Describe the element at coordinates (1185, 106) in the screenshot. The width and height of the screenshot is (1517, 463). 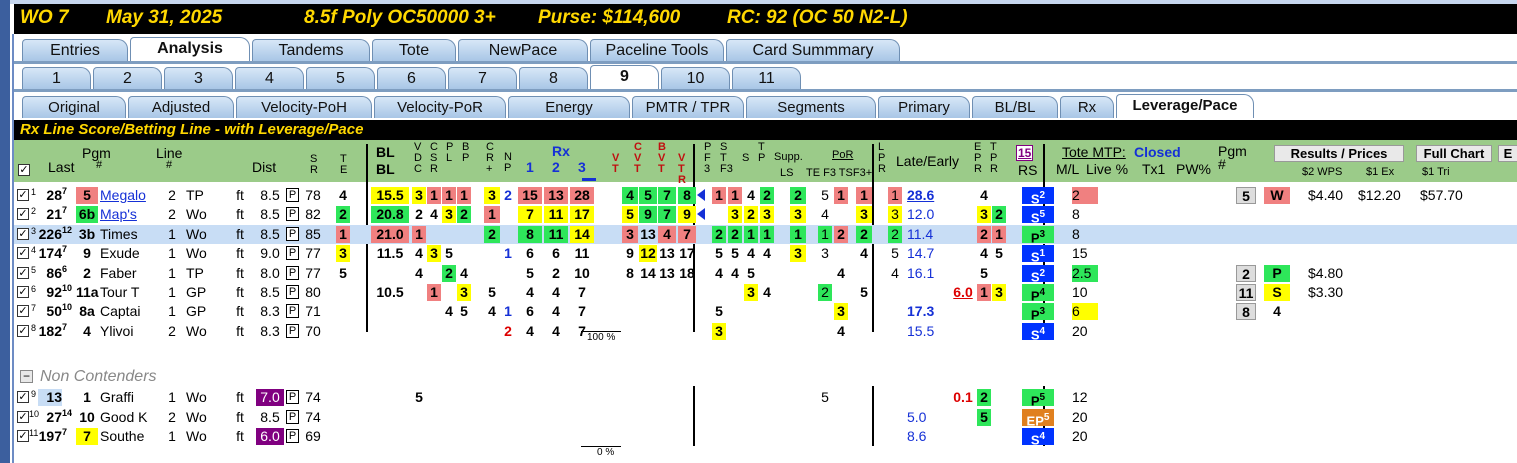
I see `tab-view-10: Leverage/Pace` at that location.